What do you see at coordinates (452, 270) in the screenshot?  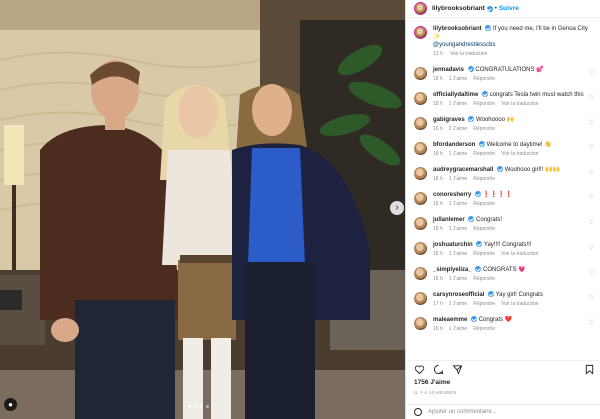 I see `comment-username: _simplyeliza_` at bounding box center [452, 270].